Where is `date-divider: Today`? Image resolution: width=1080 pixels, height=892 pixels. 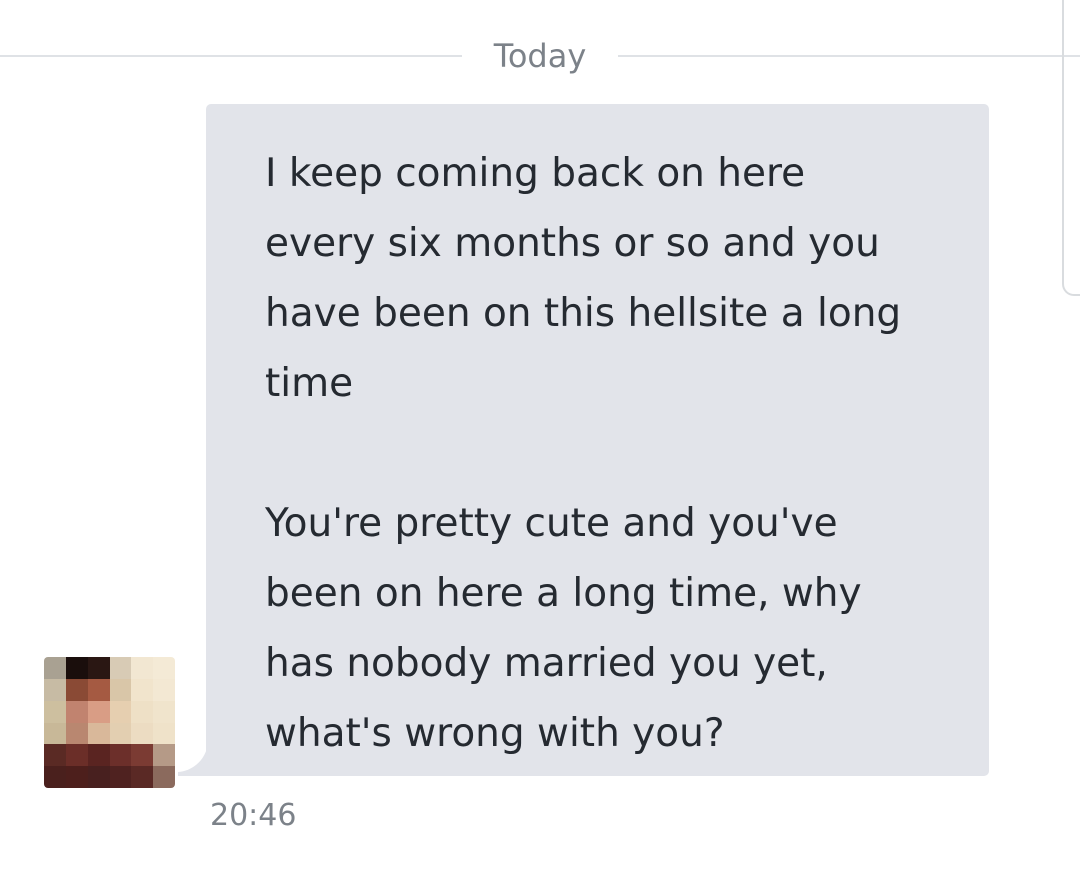 date-divider: Today is located at coordinates (540, 56).